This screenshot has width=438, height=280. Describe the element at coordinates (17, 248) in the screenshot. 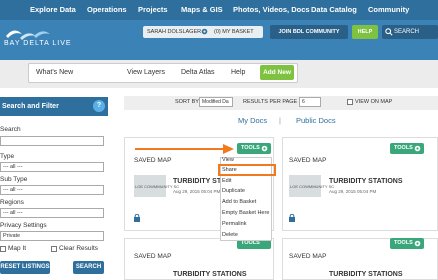

I see `map-it-label: Map It` at that location.